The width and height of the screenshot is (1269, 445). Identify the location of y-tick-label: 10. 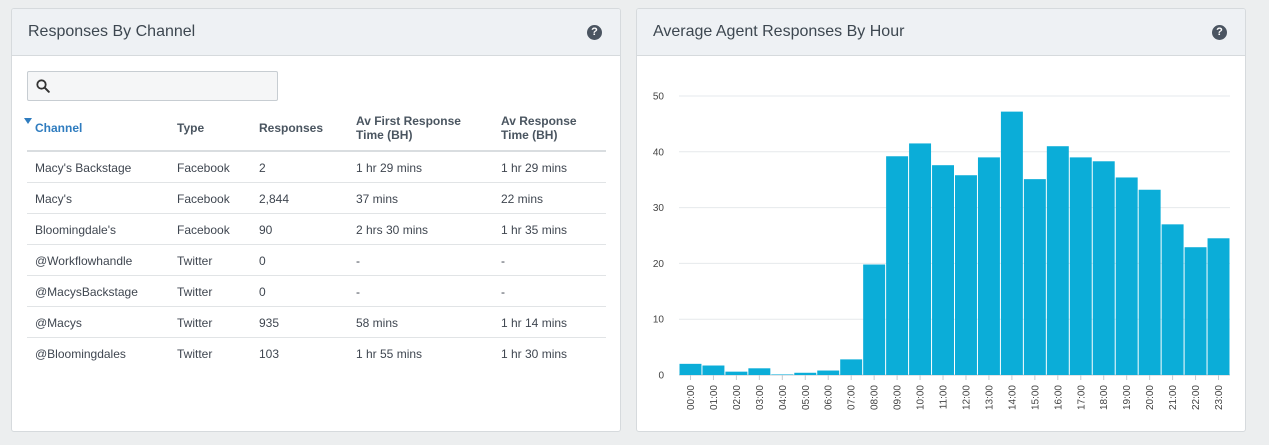
(659, 320).